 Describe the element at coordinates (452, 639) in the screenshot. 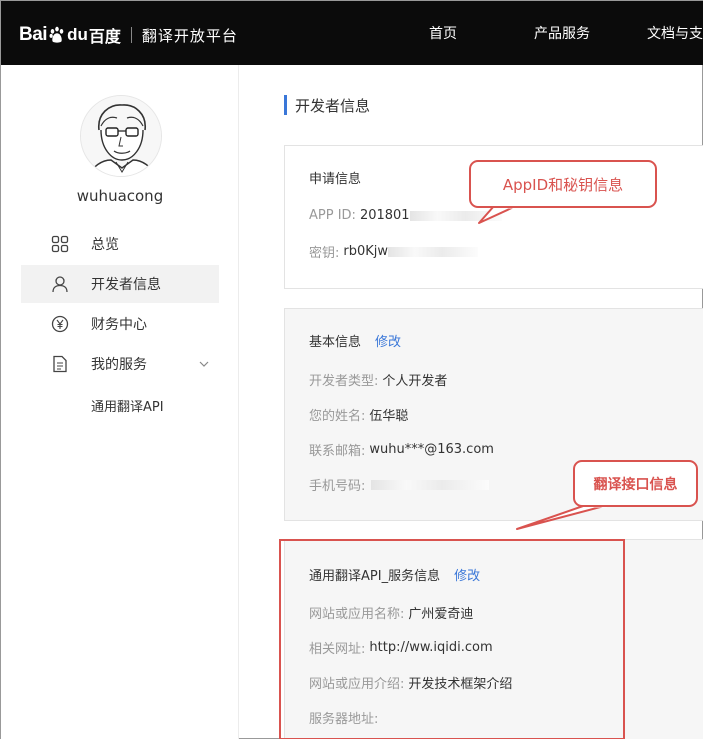

I see `annotation-highlight-box` at that location.